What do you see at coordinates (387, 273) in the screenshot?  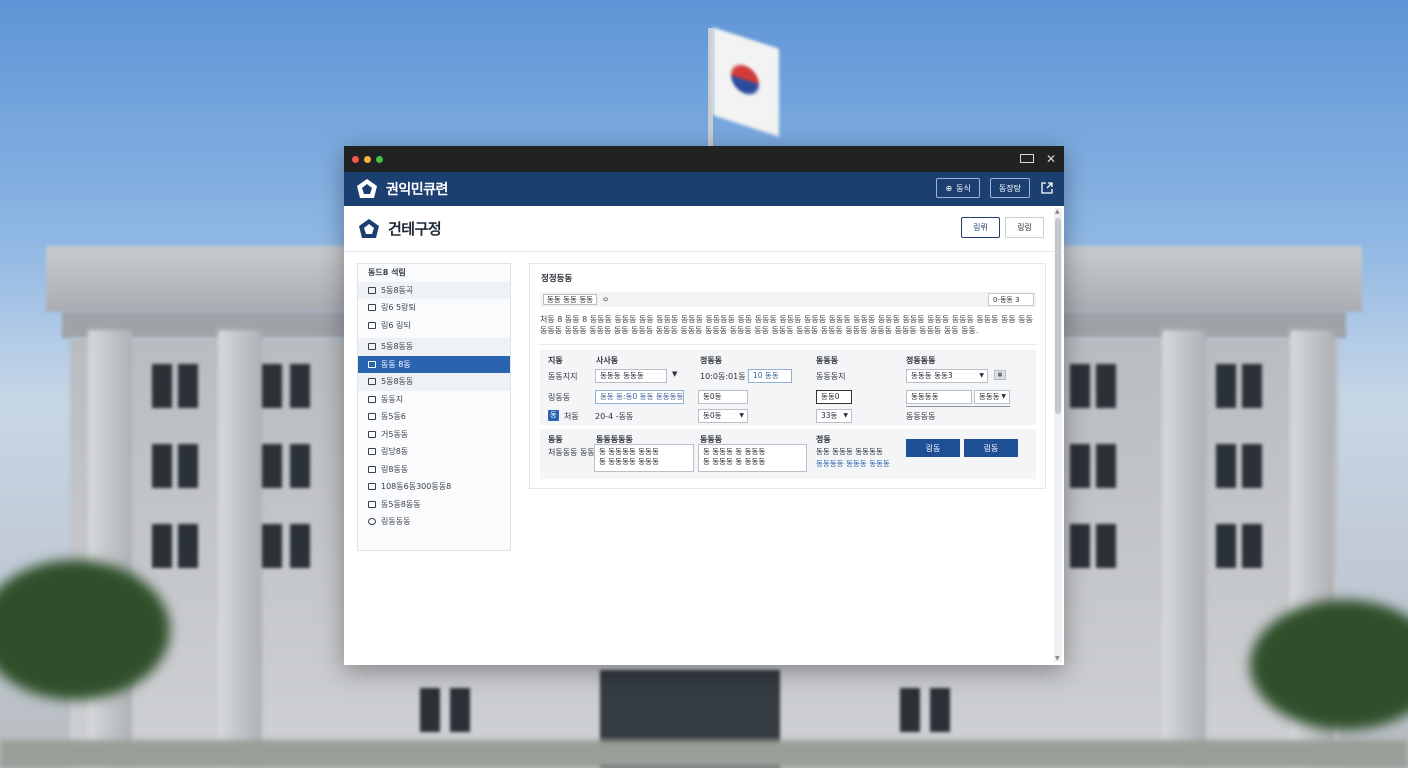 I see `sidebar-heading: 동드8 석림` at bounding box center [387, 273].